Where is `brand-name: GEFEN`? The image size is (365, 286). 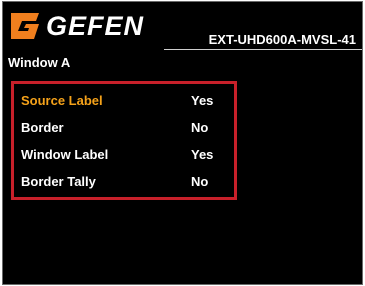 brand-name: GEFEN is located at coordinates (95, 26).